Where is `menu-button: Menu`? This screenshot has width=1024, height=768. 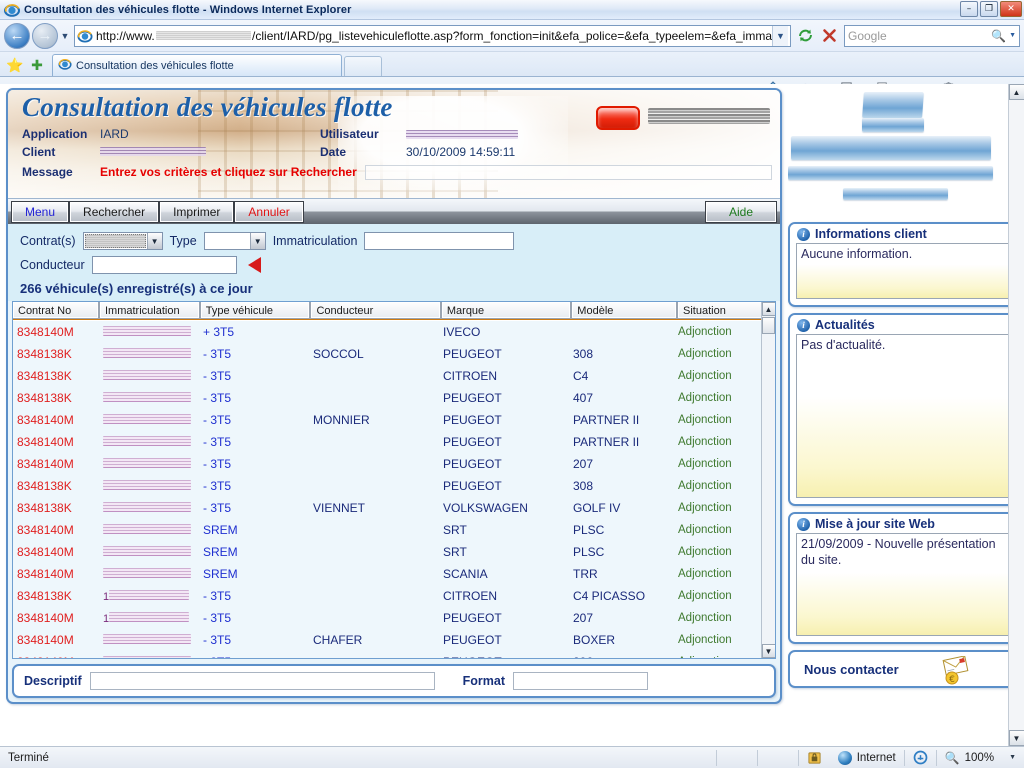
menu-button: Menu is located at coordinates (40, 211).